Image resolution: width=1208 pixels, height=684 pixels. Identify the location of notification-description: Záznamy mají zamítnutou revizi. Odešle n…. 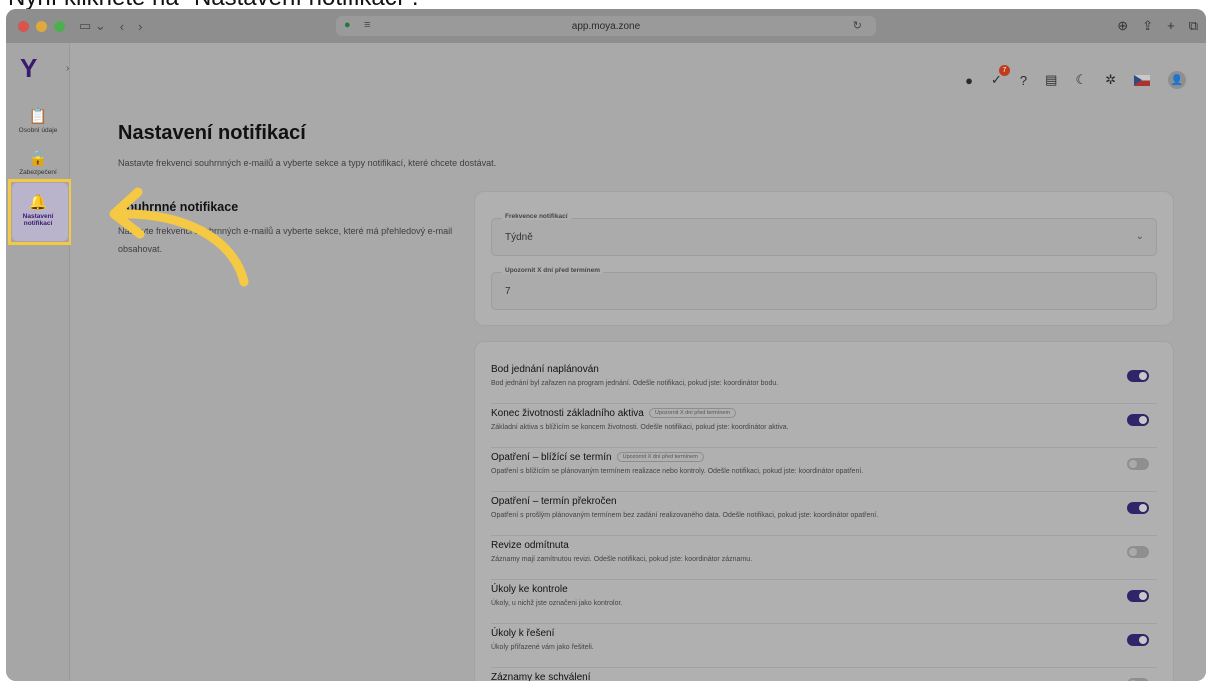
(622, 559).